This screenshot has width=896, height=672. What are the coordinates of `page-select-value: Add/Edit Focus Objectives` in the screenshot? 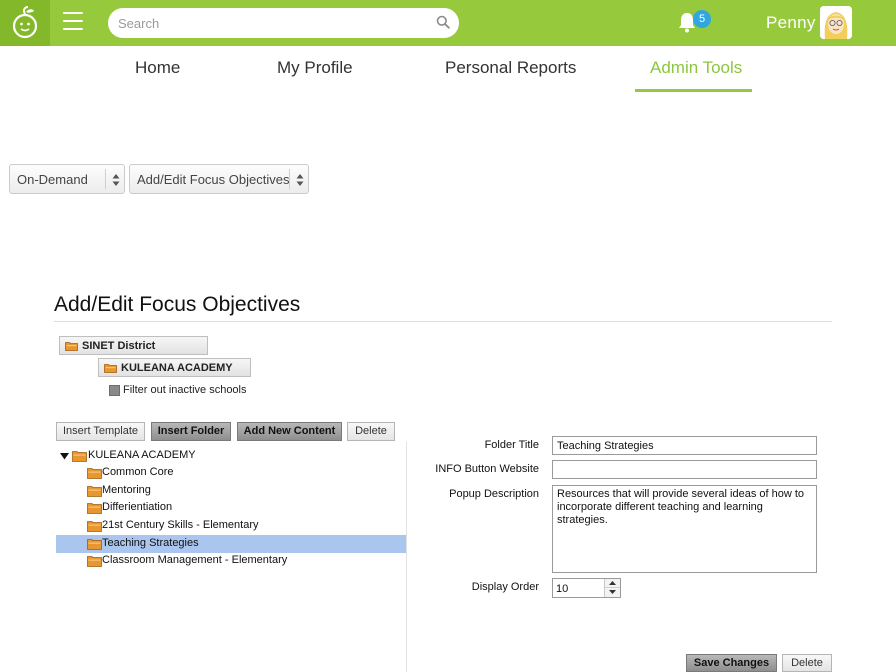 It's located at (213, 179).